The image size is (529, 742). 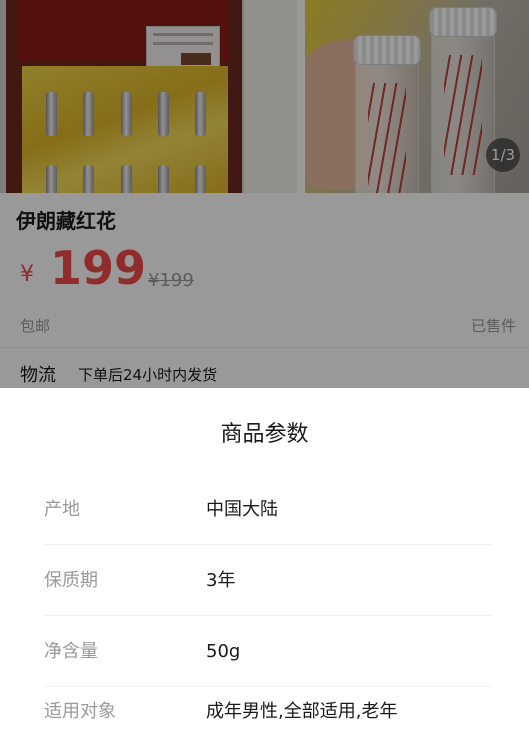 What do you see at coordinates (71, 580) in the screenshot?
I see `param-label: 保质期` at bounding box center [71, 580].